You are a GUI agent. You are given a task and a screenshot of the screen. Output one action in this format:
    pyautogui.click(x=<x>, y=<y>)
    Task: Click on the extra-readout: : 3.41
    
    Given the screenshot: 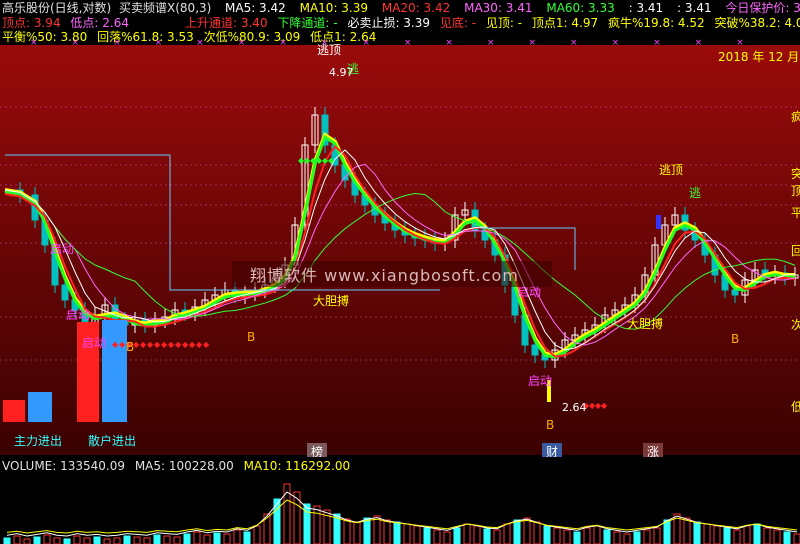 What is the action you would take?
    pyautogui.click(x=646, y=8)
    